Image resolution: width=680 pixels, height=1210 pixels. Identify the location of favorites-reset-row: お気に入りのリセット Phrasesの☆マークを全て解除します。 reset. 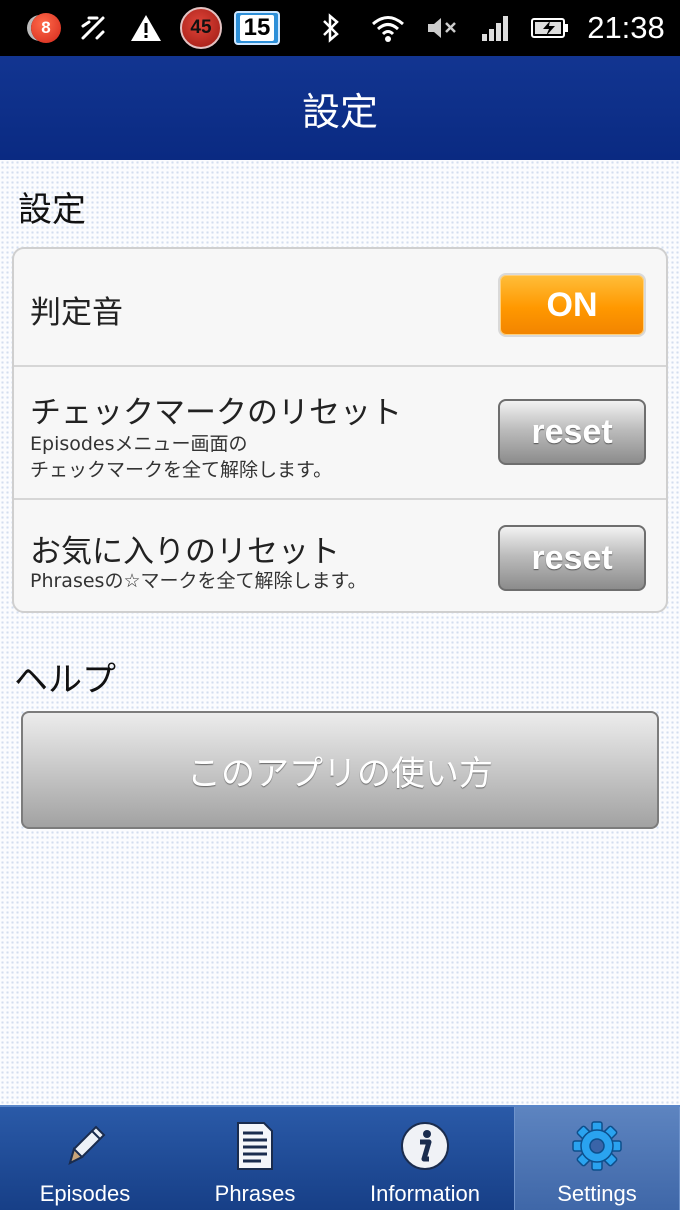
(340, 554).